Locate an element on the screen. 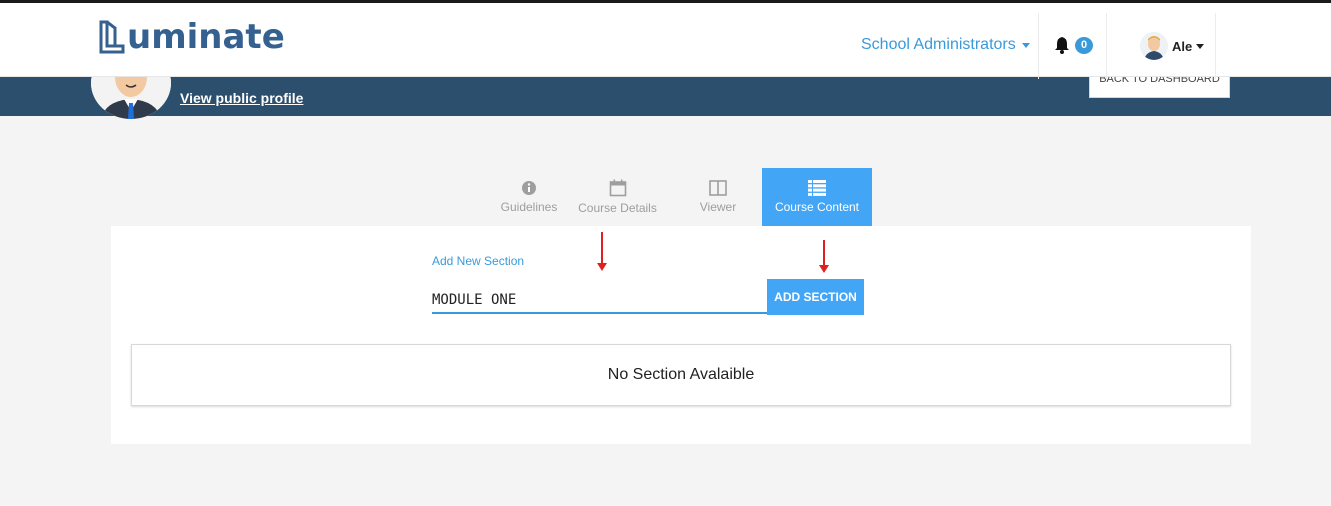 This screenshot has width=1331, height=506. empty-state-message: No Section Avalaible is located at coordinates (681, 374).